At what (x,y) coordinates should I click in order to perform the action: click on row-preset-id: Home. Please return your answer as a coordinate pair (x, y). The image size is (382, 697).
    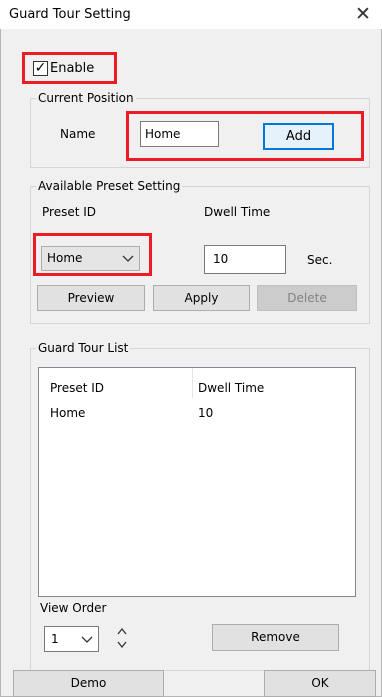
    Looking at the image, I should click on (68, 413).